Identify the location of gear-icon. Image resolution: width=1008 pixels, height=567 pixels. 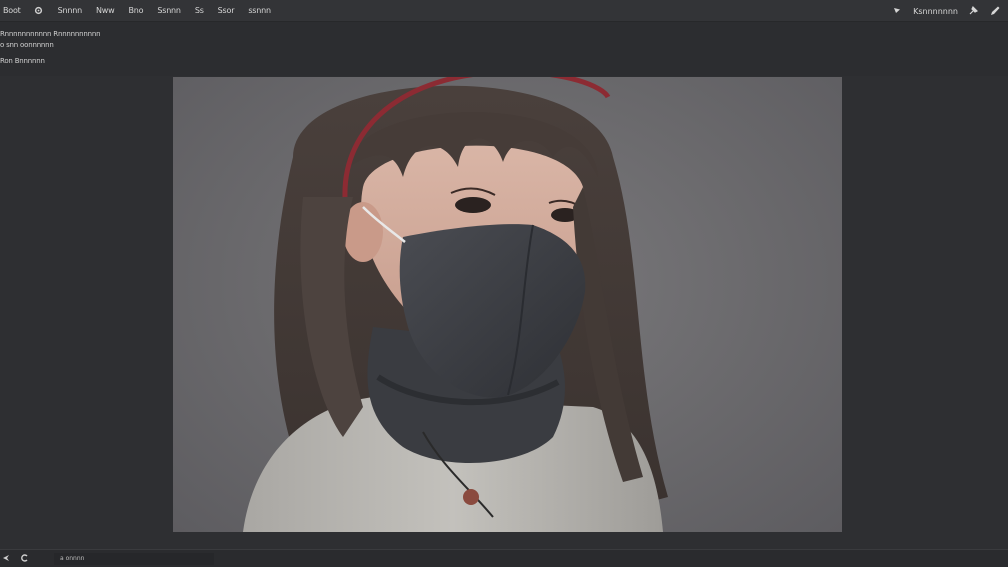
(38, 10).